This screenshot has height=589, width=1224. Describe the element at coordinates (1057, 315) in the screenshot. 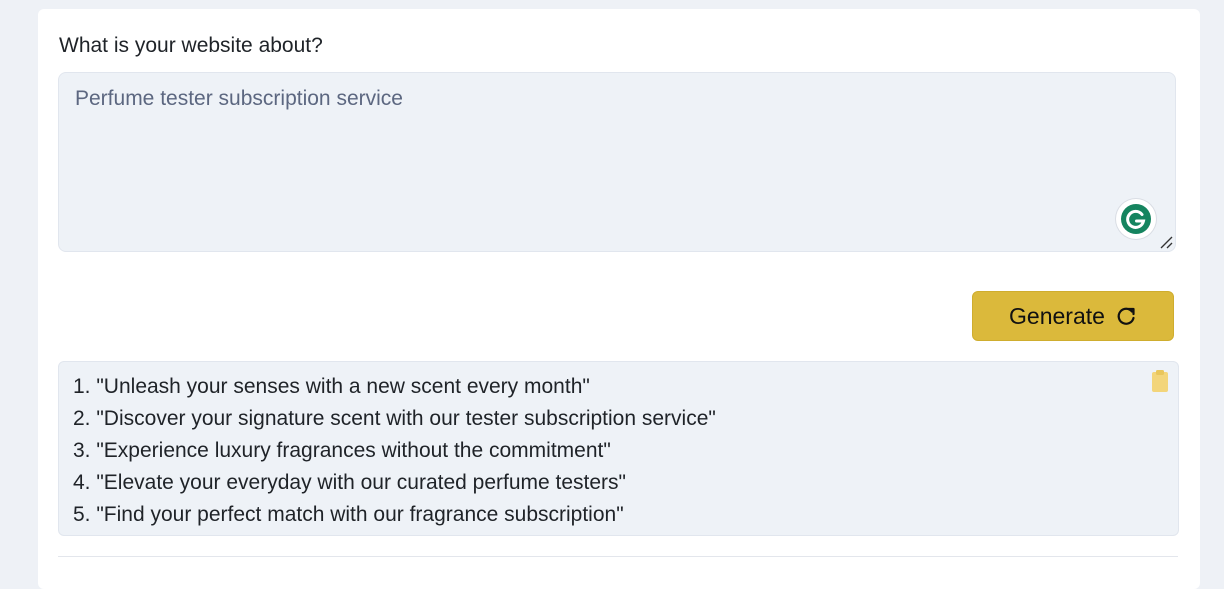

I see `generate-button-label: Generate` at that location.